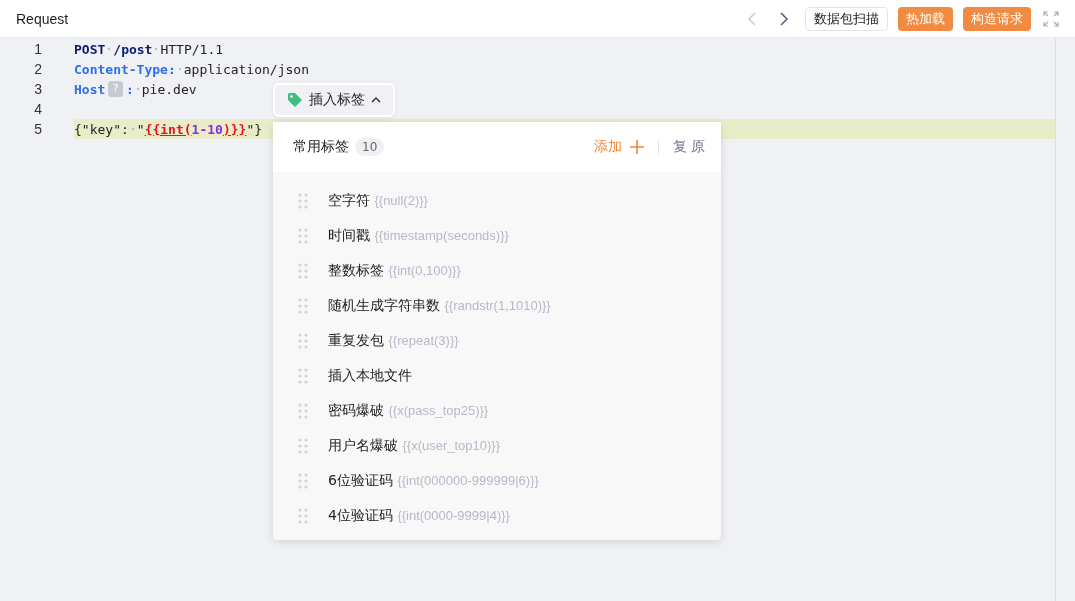 The width and height of the screenshot is (1075, 601). Describe the element at coordinates (321, 147) in the screenshot. I see `menu-title: 常用标签` at that location.